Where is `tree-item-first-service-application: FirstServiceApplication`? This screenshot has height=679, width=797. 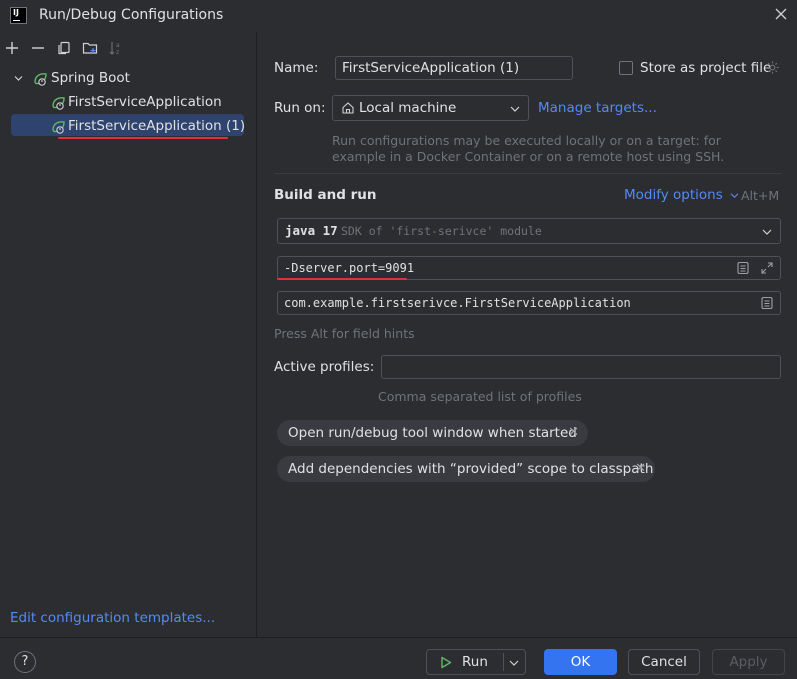
tree-item-first-service-application: FirstServiceApplication is located at coordinates (128, 102).